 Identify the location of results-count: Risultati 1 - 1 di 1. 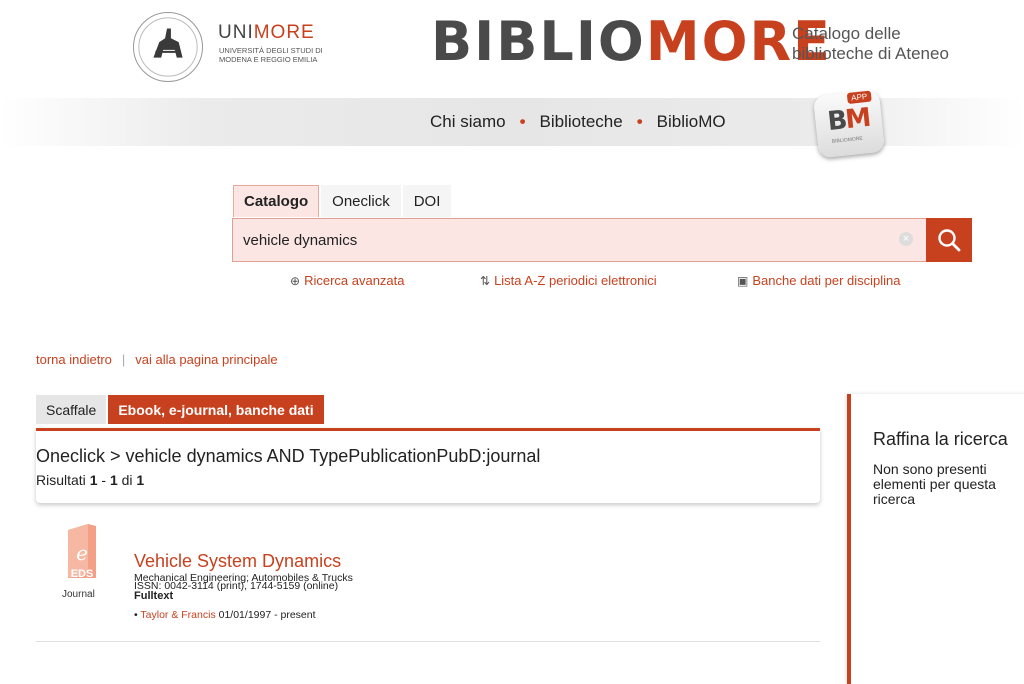
(90, 480).